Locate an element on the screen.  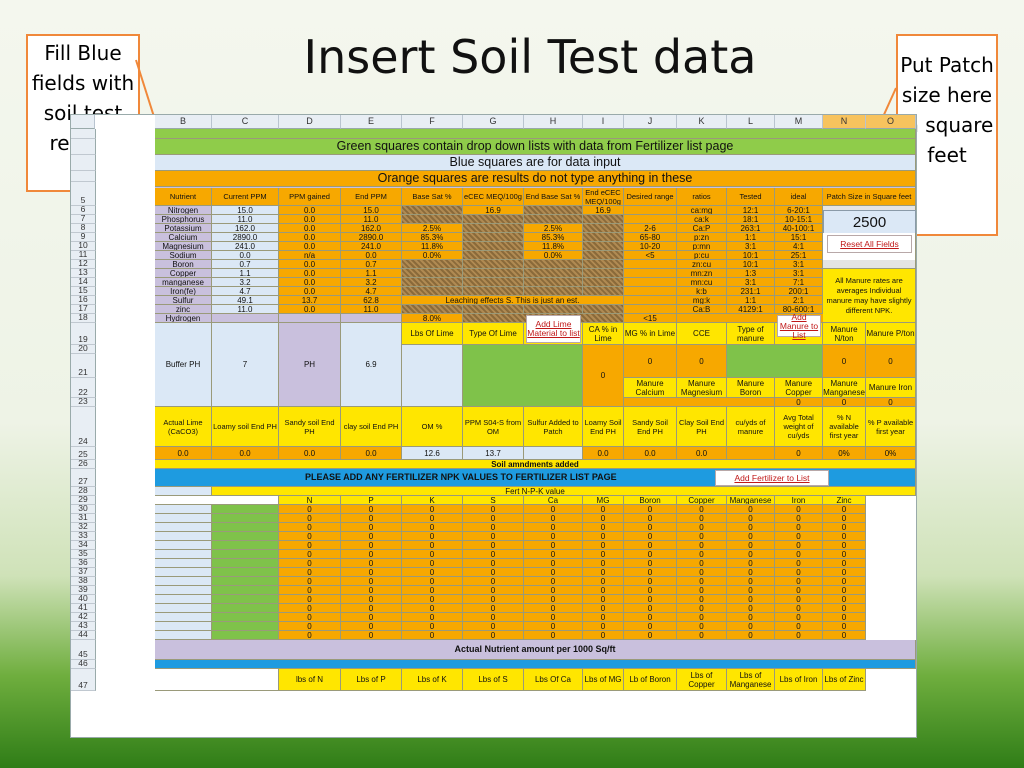
current-ppm-input: 162.0 is located at coordinates (245, 228).